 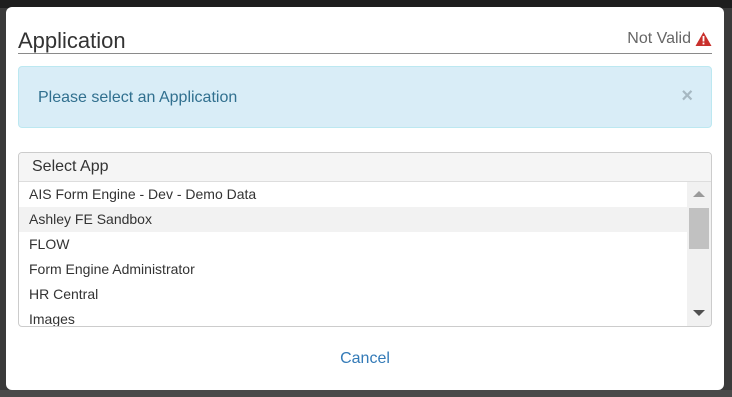 What do you see at coordinates (366, 393) in the screenshot?
I see `backdrop-bottom` at bounding box center [366, 393].